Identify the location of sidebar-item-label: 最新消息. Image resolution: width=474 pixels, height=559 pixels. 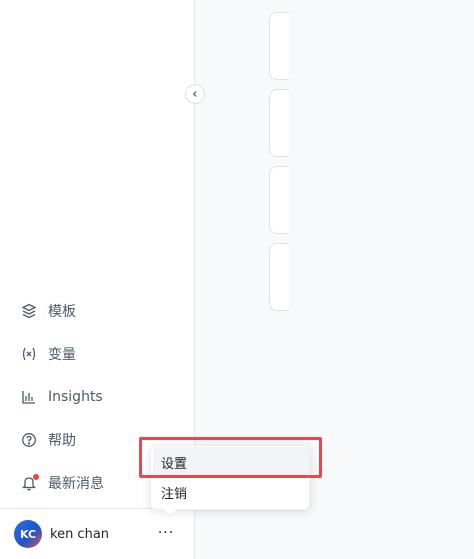
(76, 484).